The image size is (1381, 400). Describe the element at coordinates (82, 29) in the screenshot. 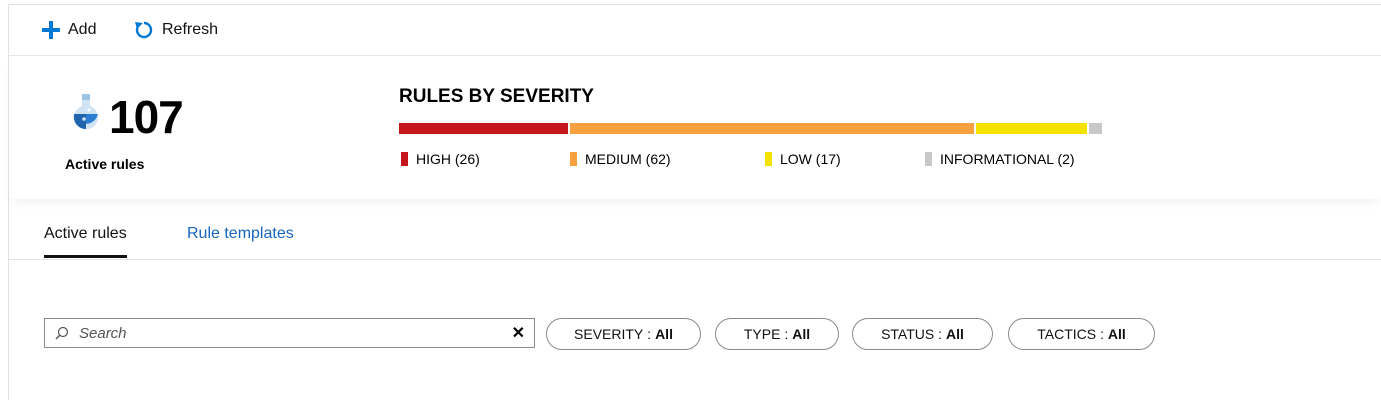

I see `add-label: Add` at that location.